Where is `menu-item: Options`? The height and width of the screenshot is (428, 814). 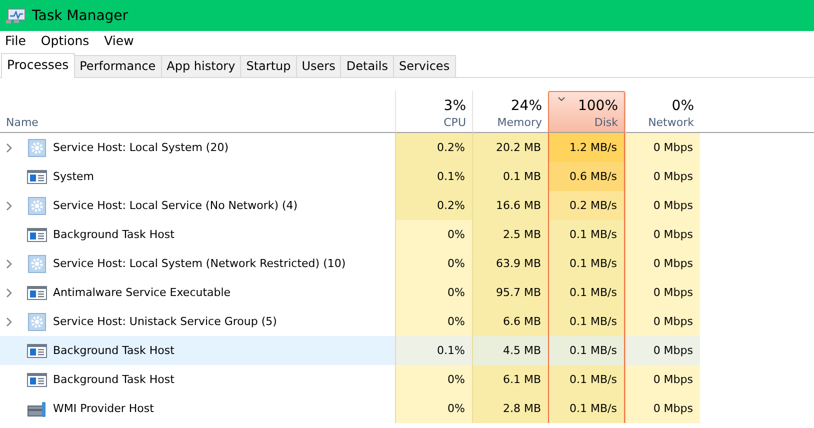 menu-item: Options is located at coordinates (69, 40).